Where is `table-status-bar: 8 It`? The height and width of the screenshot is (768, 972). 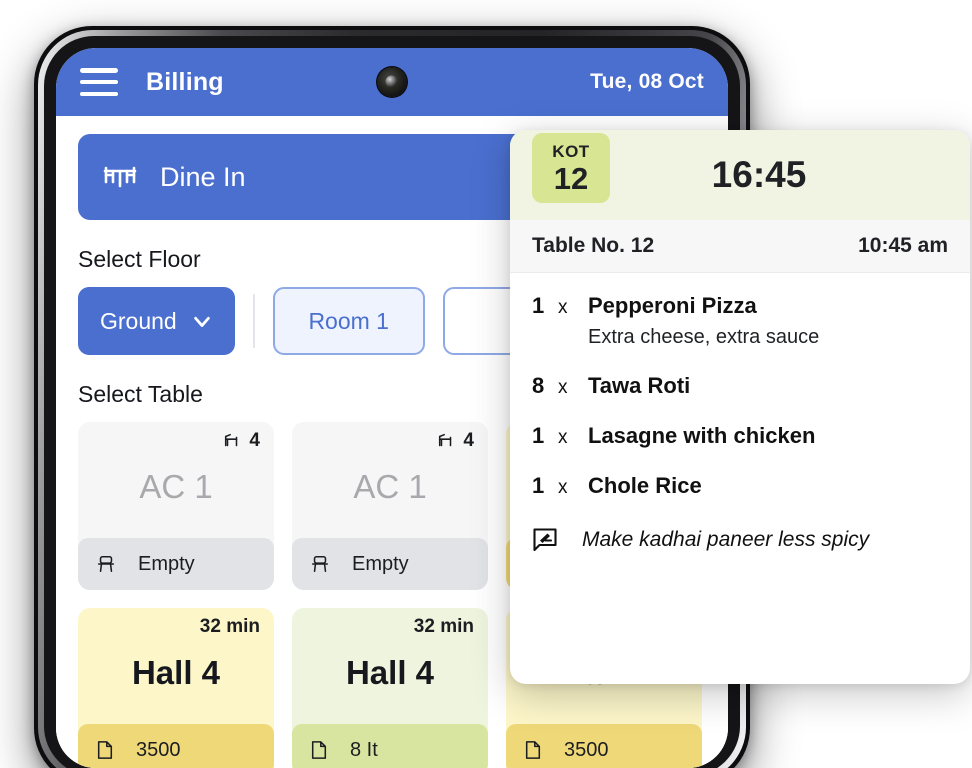
table-status-bar: 8 It is located at coordinates (390, 746).